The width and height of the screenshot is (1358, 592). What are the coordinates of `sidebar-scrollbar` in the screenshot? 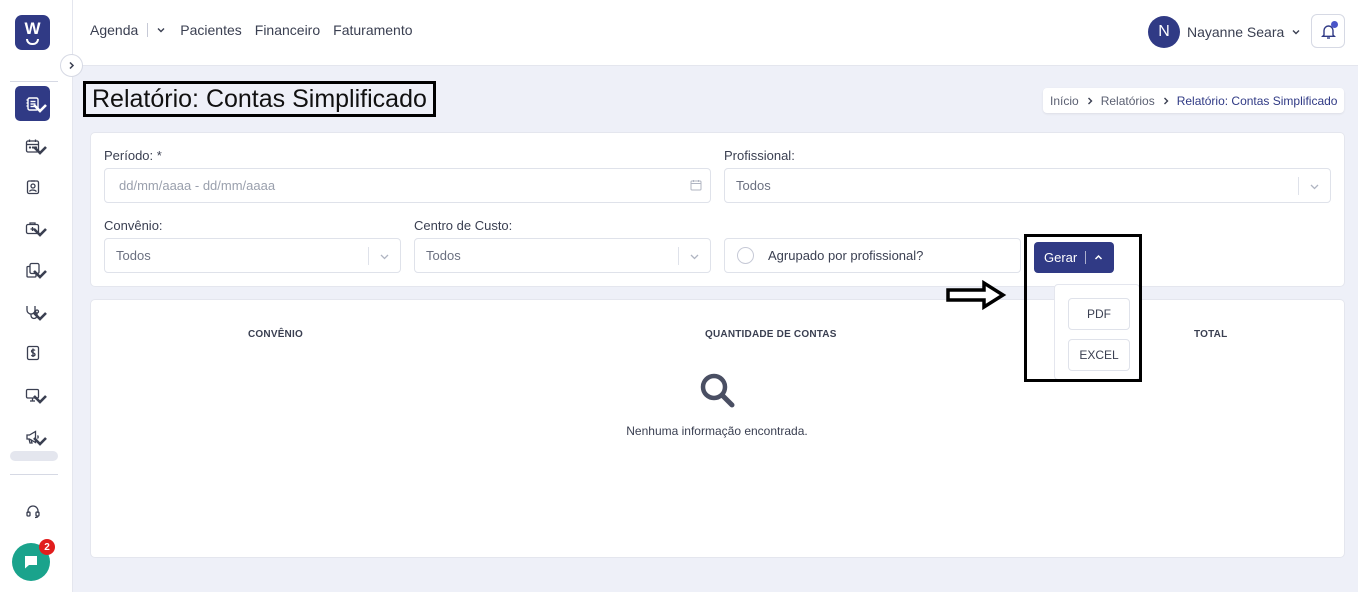 It's located at (34, 456).